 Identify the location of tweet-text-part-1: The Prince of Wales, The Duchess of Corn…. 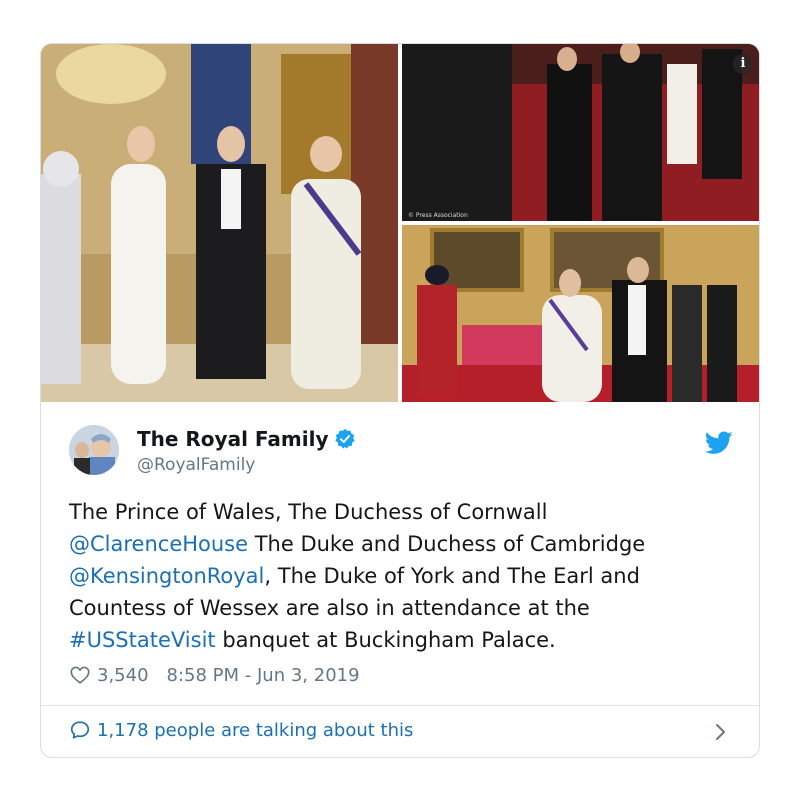
(308, 512).